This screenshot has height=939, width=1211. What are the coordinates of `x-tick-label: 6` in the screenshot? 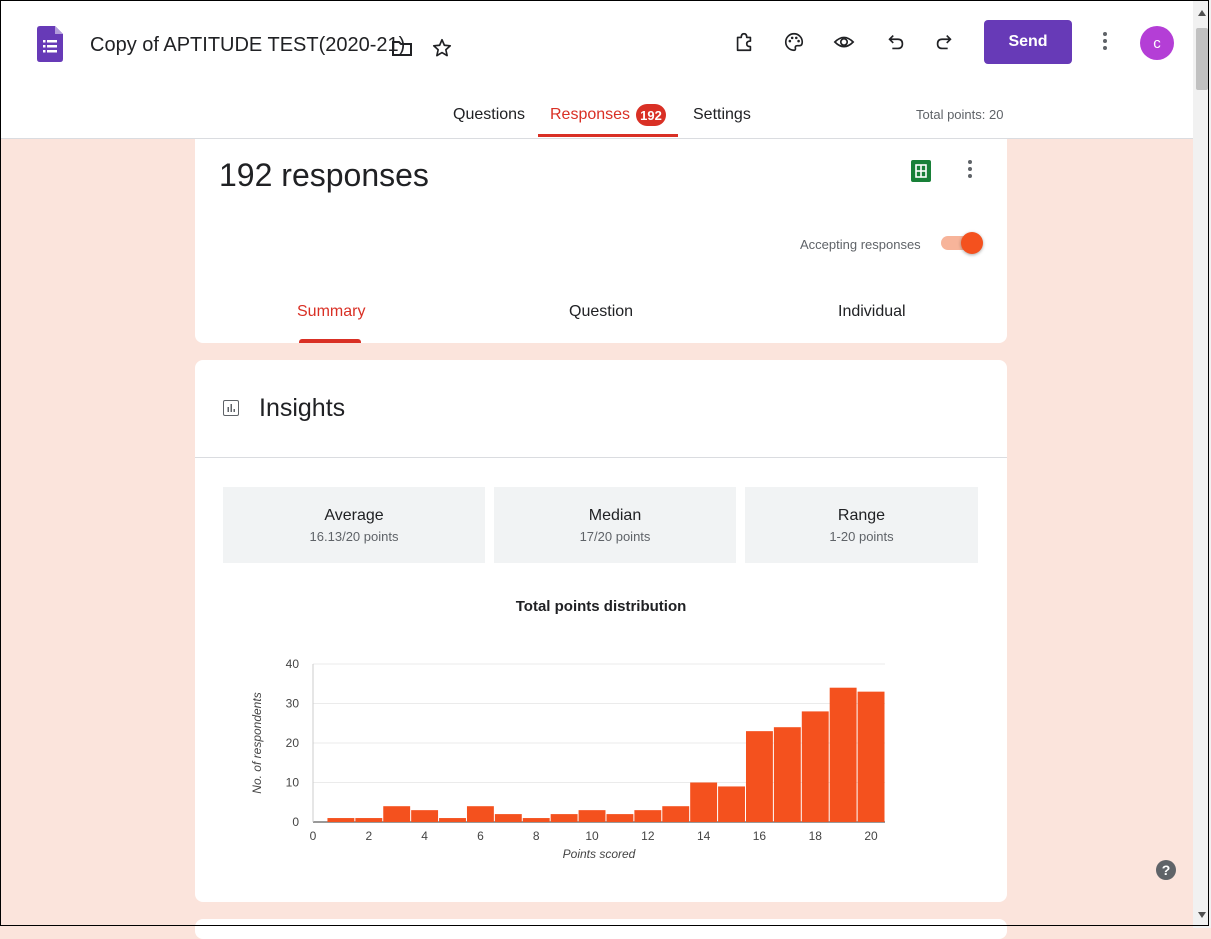 It's located at (480, 836).